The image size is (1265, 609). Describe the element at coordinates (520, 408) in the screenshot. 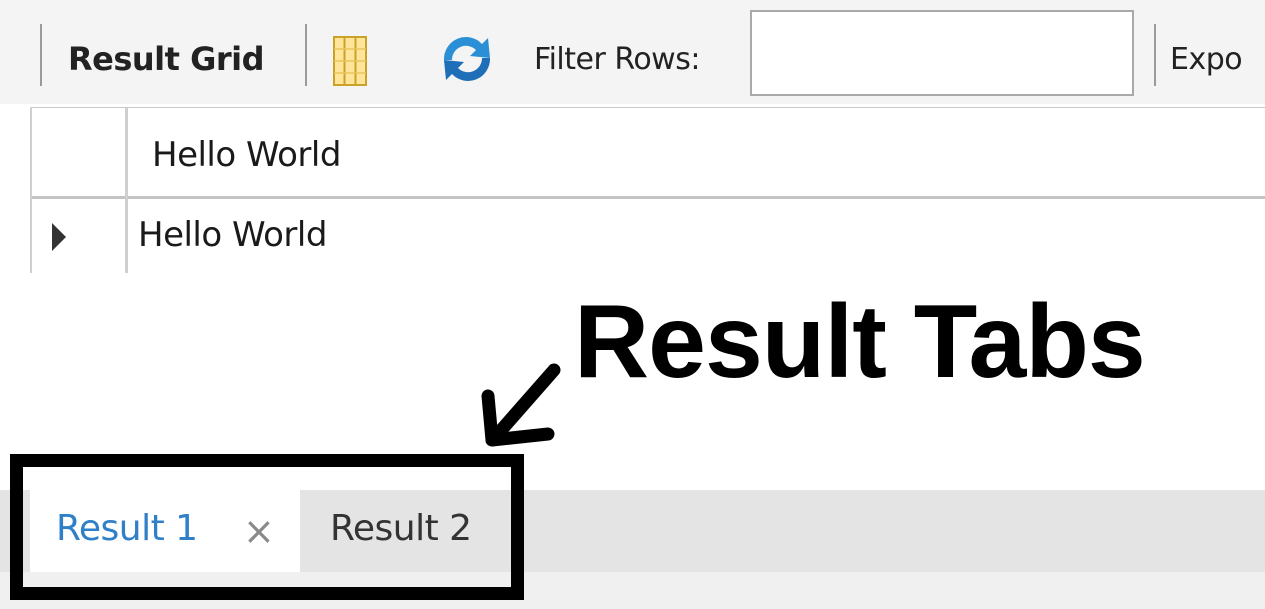

I see `annotation-arrow-icon` at that location.